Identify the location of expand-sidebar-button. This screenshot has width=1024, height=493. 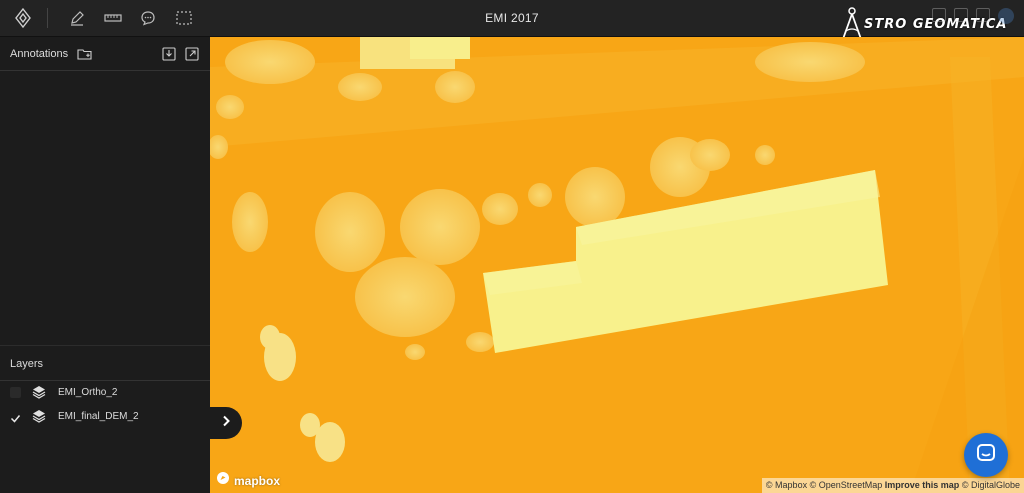
(226, 423).